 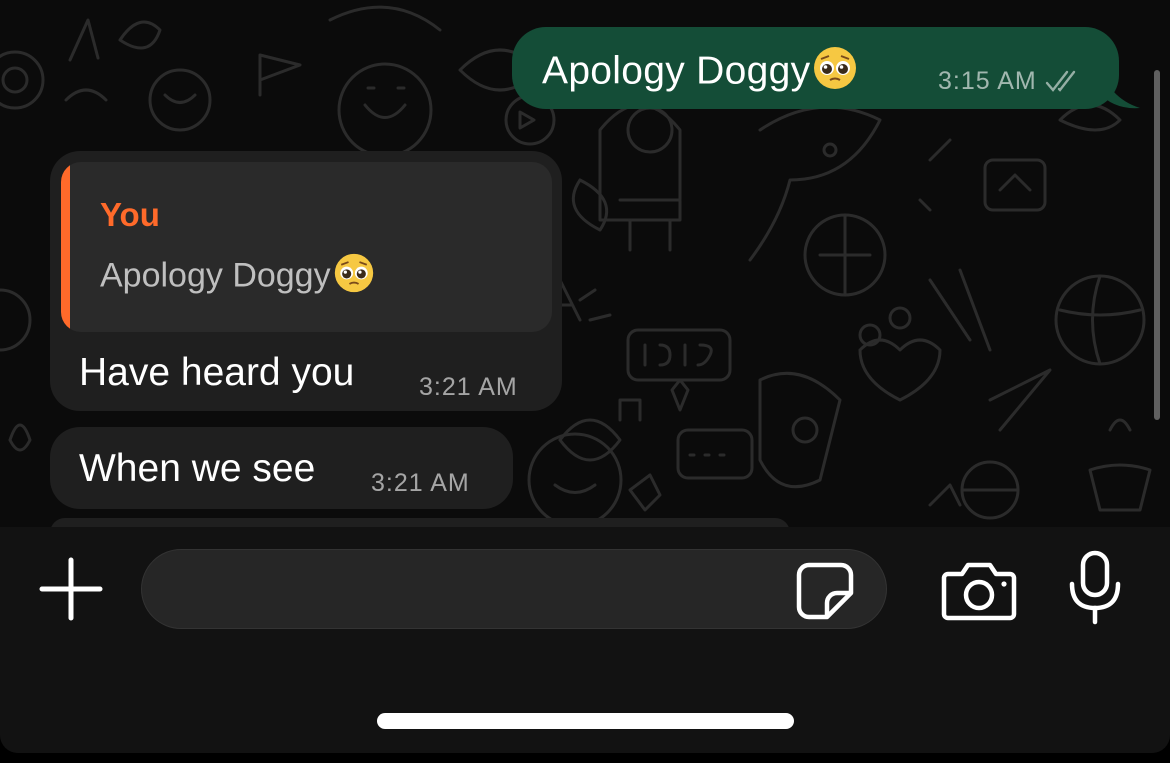 I want to click on quoted-text: Apology Doggy, so click(x=237, y=277).